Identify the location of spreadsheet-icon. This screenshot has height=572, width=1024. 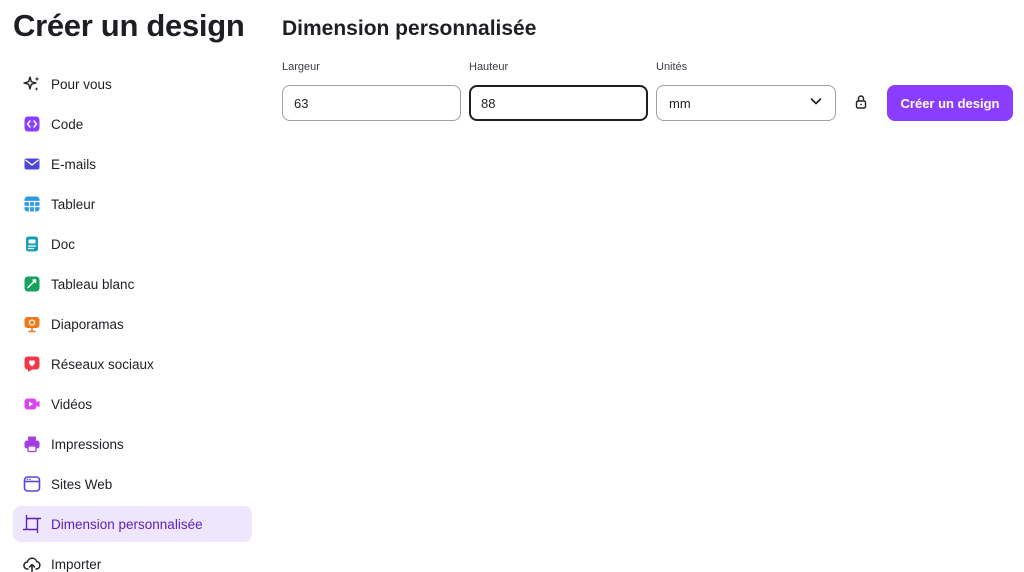
(32, 204).